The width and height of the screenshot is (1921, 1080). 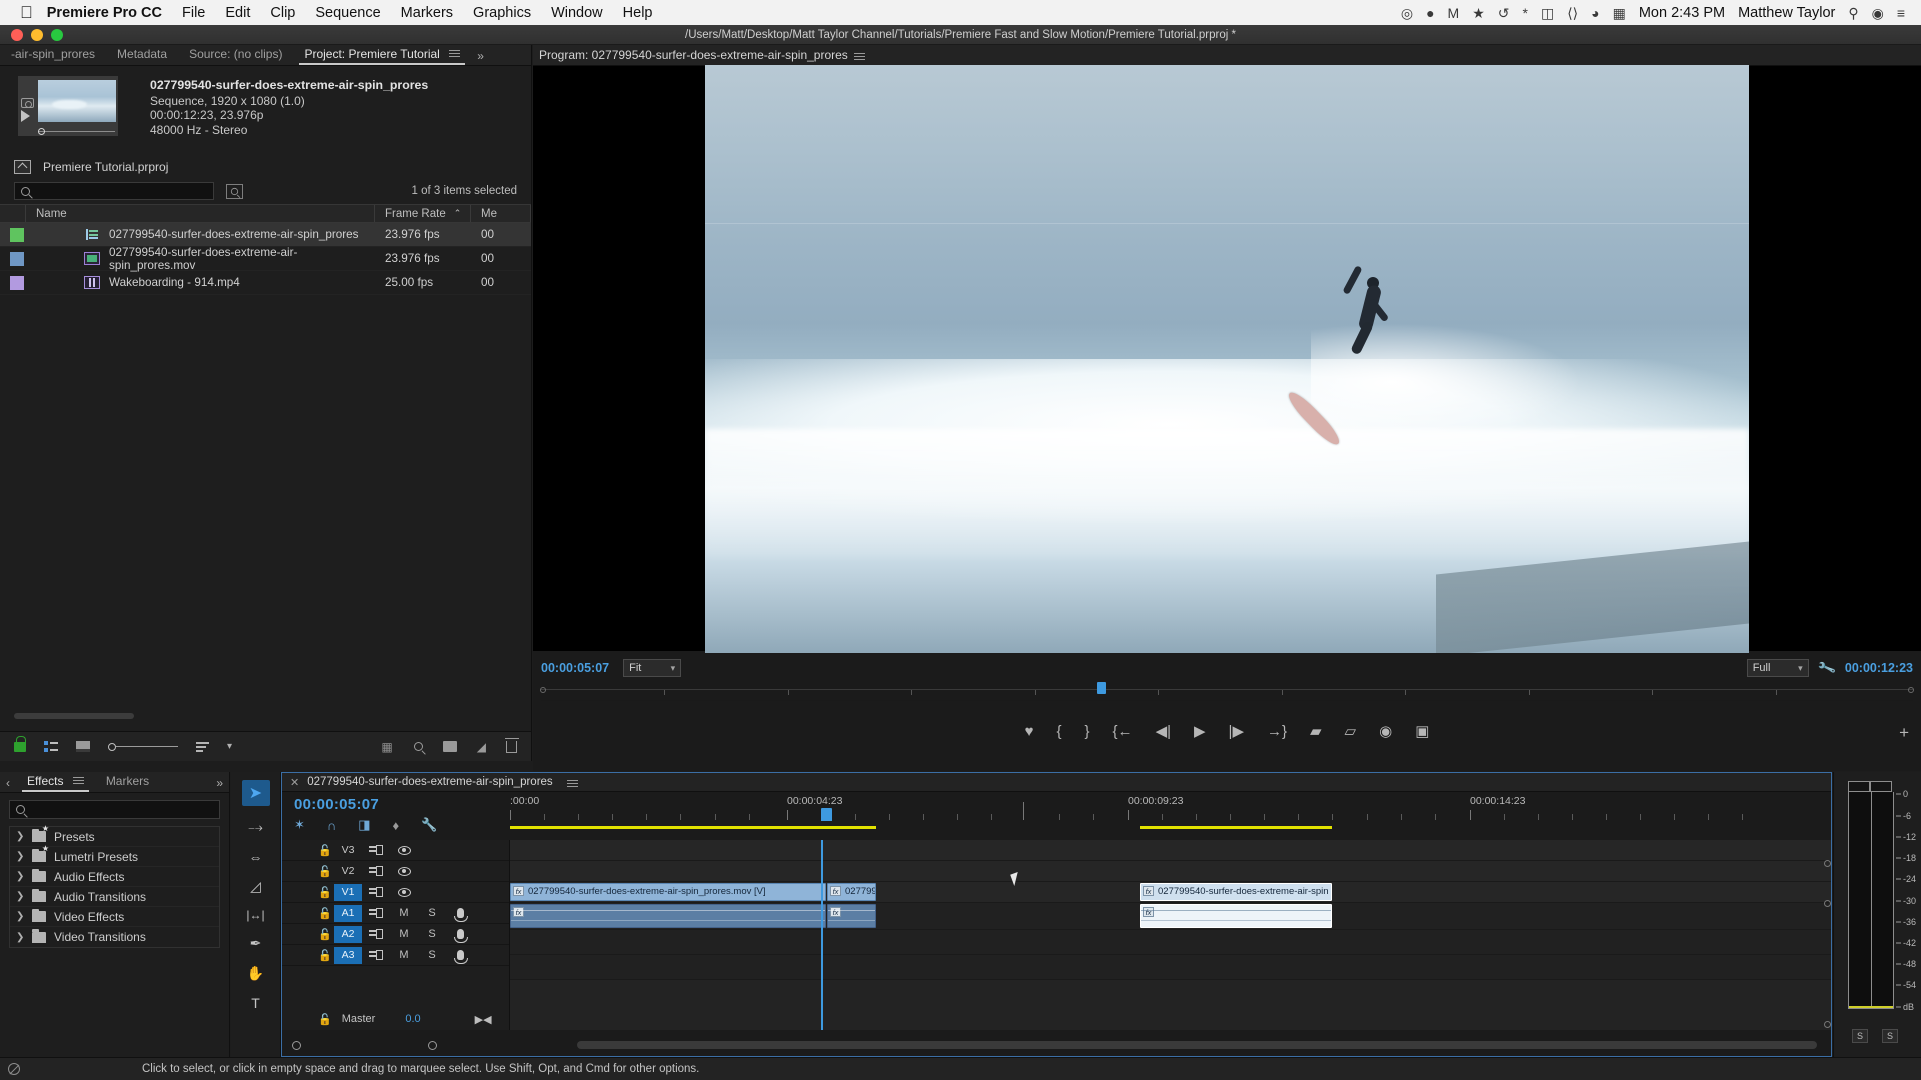 I want to click on camera-icon, so click(x=27, y=103).